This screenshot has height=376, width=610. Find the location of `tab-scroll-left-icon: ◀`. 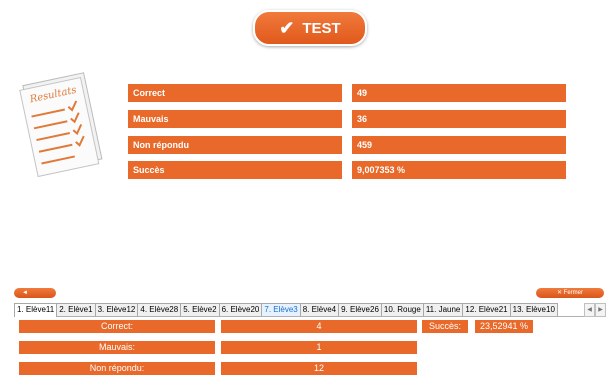

tab-scroll-left-icon: ◀ is located at coordinates (589, 310).